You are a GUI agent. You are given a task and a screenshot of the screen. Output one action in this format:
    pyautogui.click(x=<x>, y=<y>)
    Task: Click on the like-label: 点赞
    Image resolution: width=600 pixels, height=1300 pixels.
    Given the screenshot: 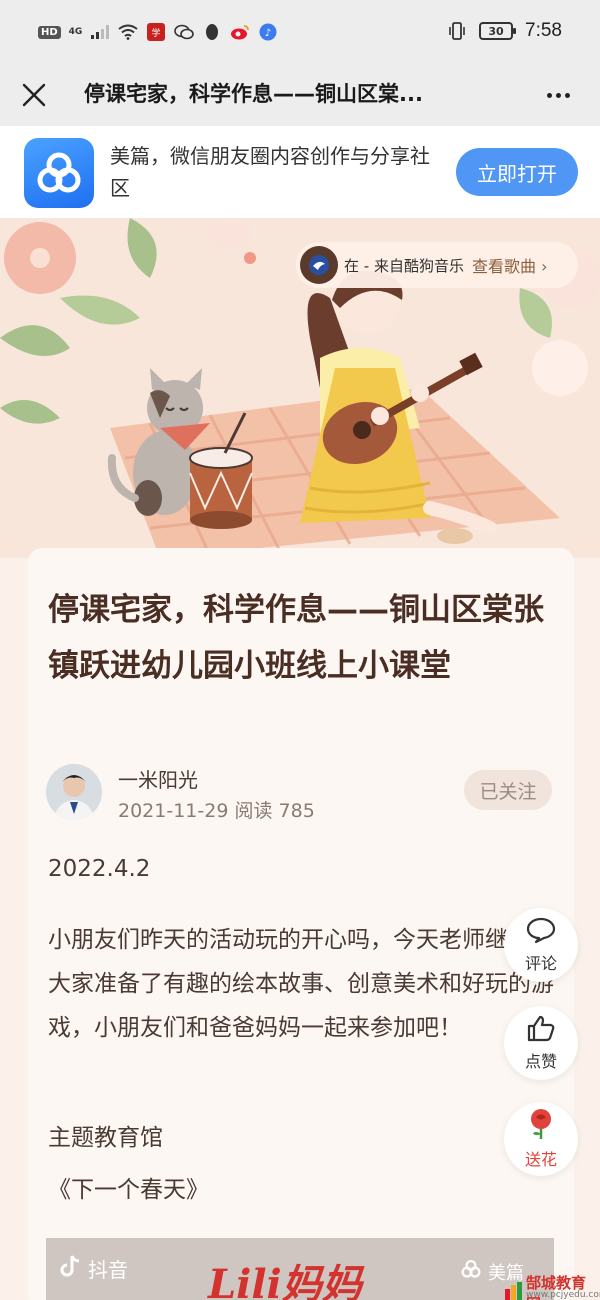 What is the action you would take?
    pyautogui.click(x=540, y=1061)
    